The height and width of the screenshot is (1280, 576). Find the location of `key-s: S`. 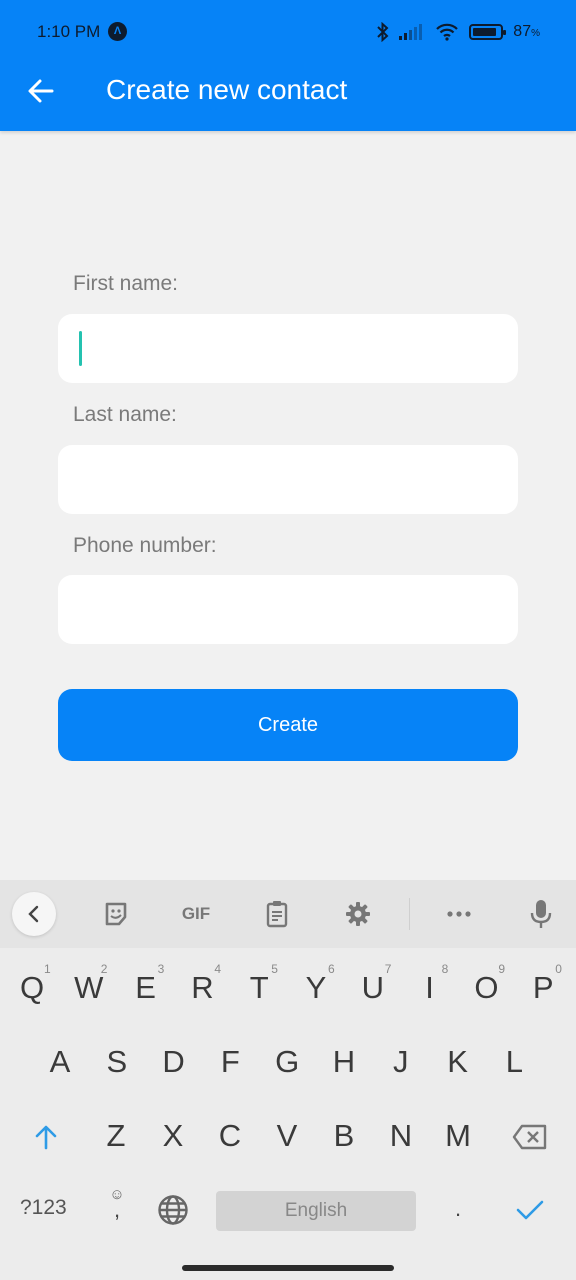

key-s: S is located at coordinates (117, 1062).